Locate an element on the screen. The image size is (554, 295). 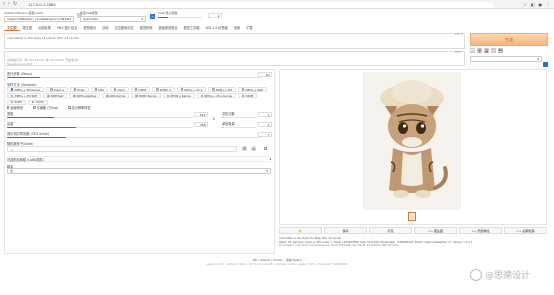
tab-item: 设置 is located at coordinates (237, 28).